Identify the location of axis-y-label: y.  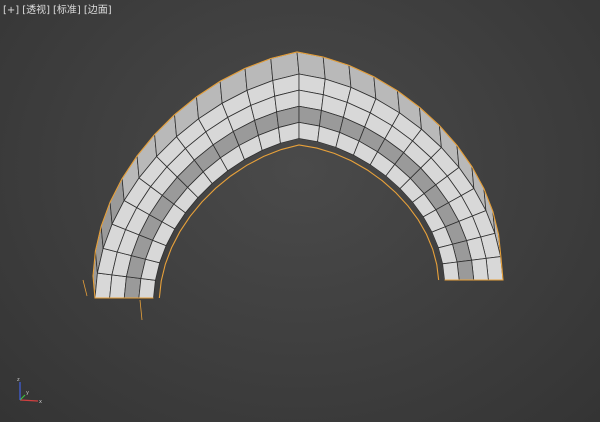
(27, 393).